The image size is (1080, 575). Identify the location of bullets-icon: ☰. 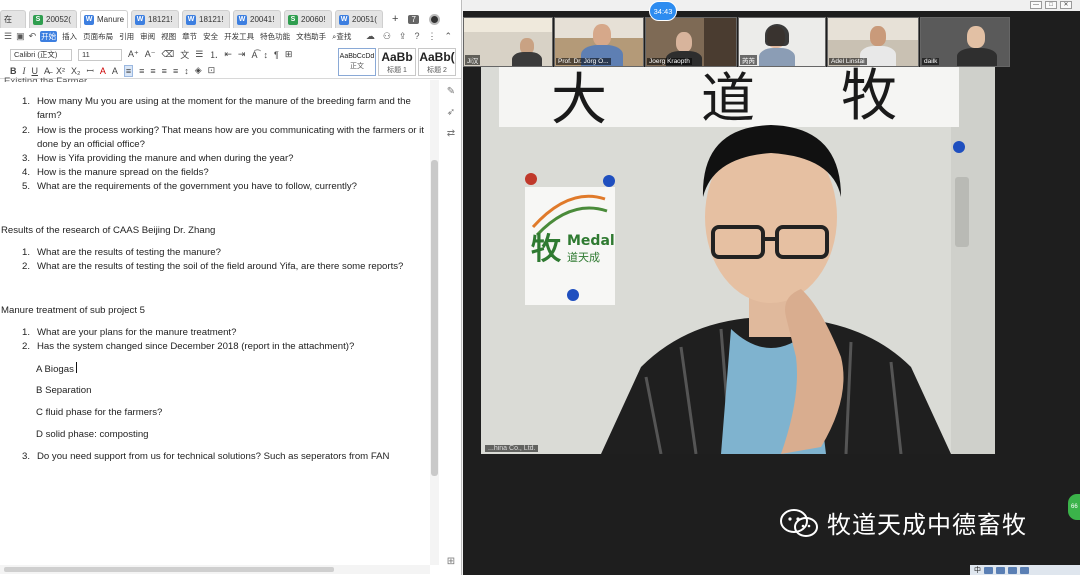
(199, 54).